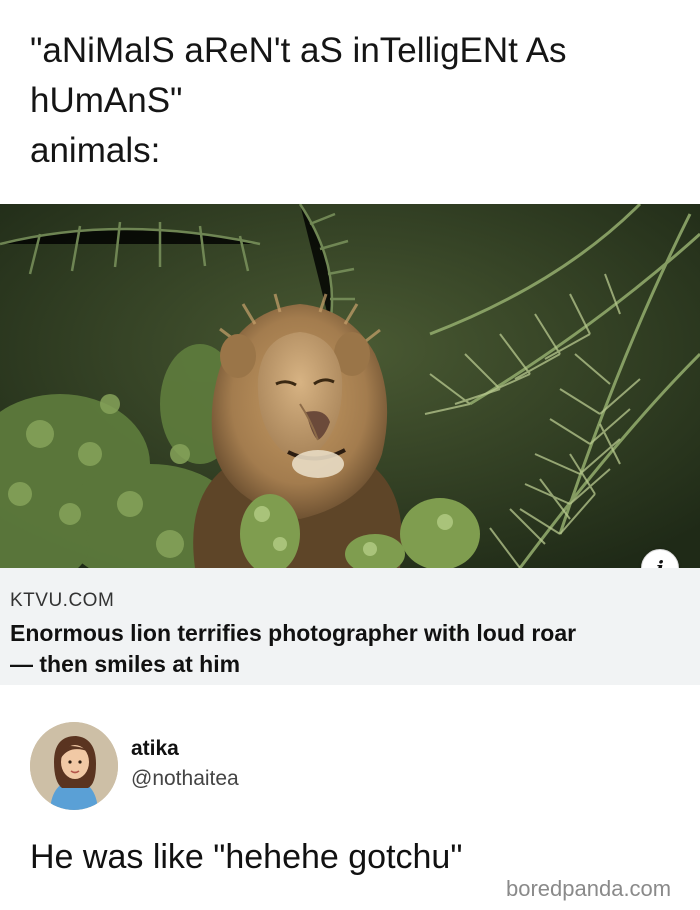 The height and width of the screenshot is (910, 700). What do you see at coordinates (589, 888) in the screenshot?
I see `watermark: boredpanda.com` at bounding box center [589, 888].